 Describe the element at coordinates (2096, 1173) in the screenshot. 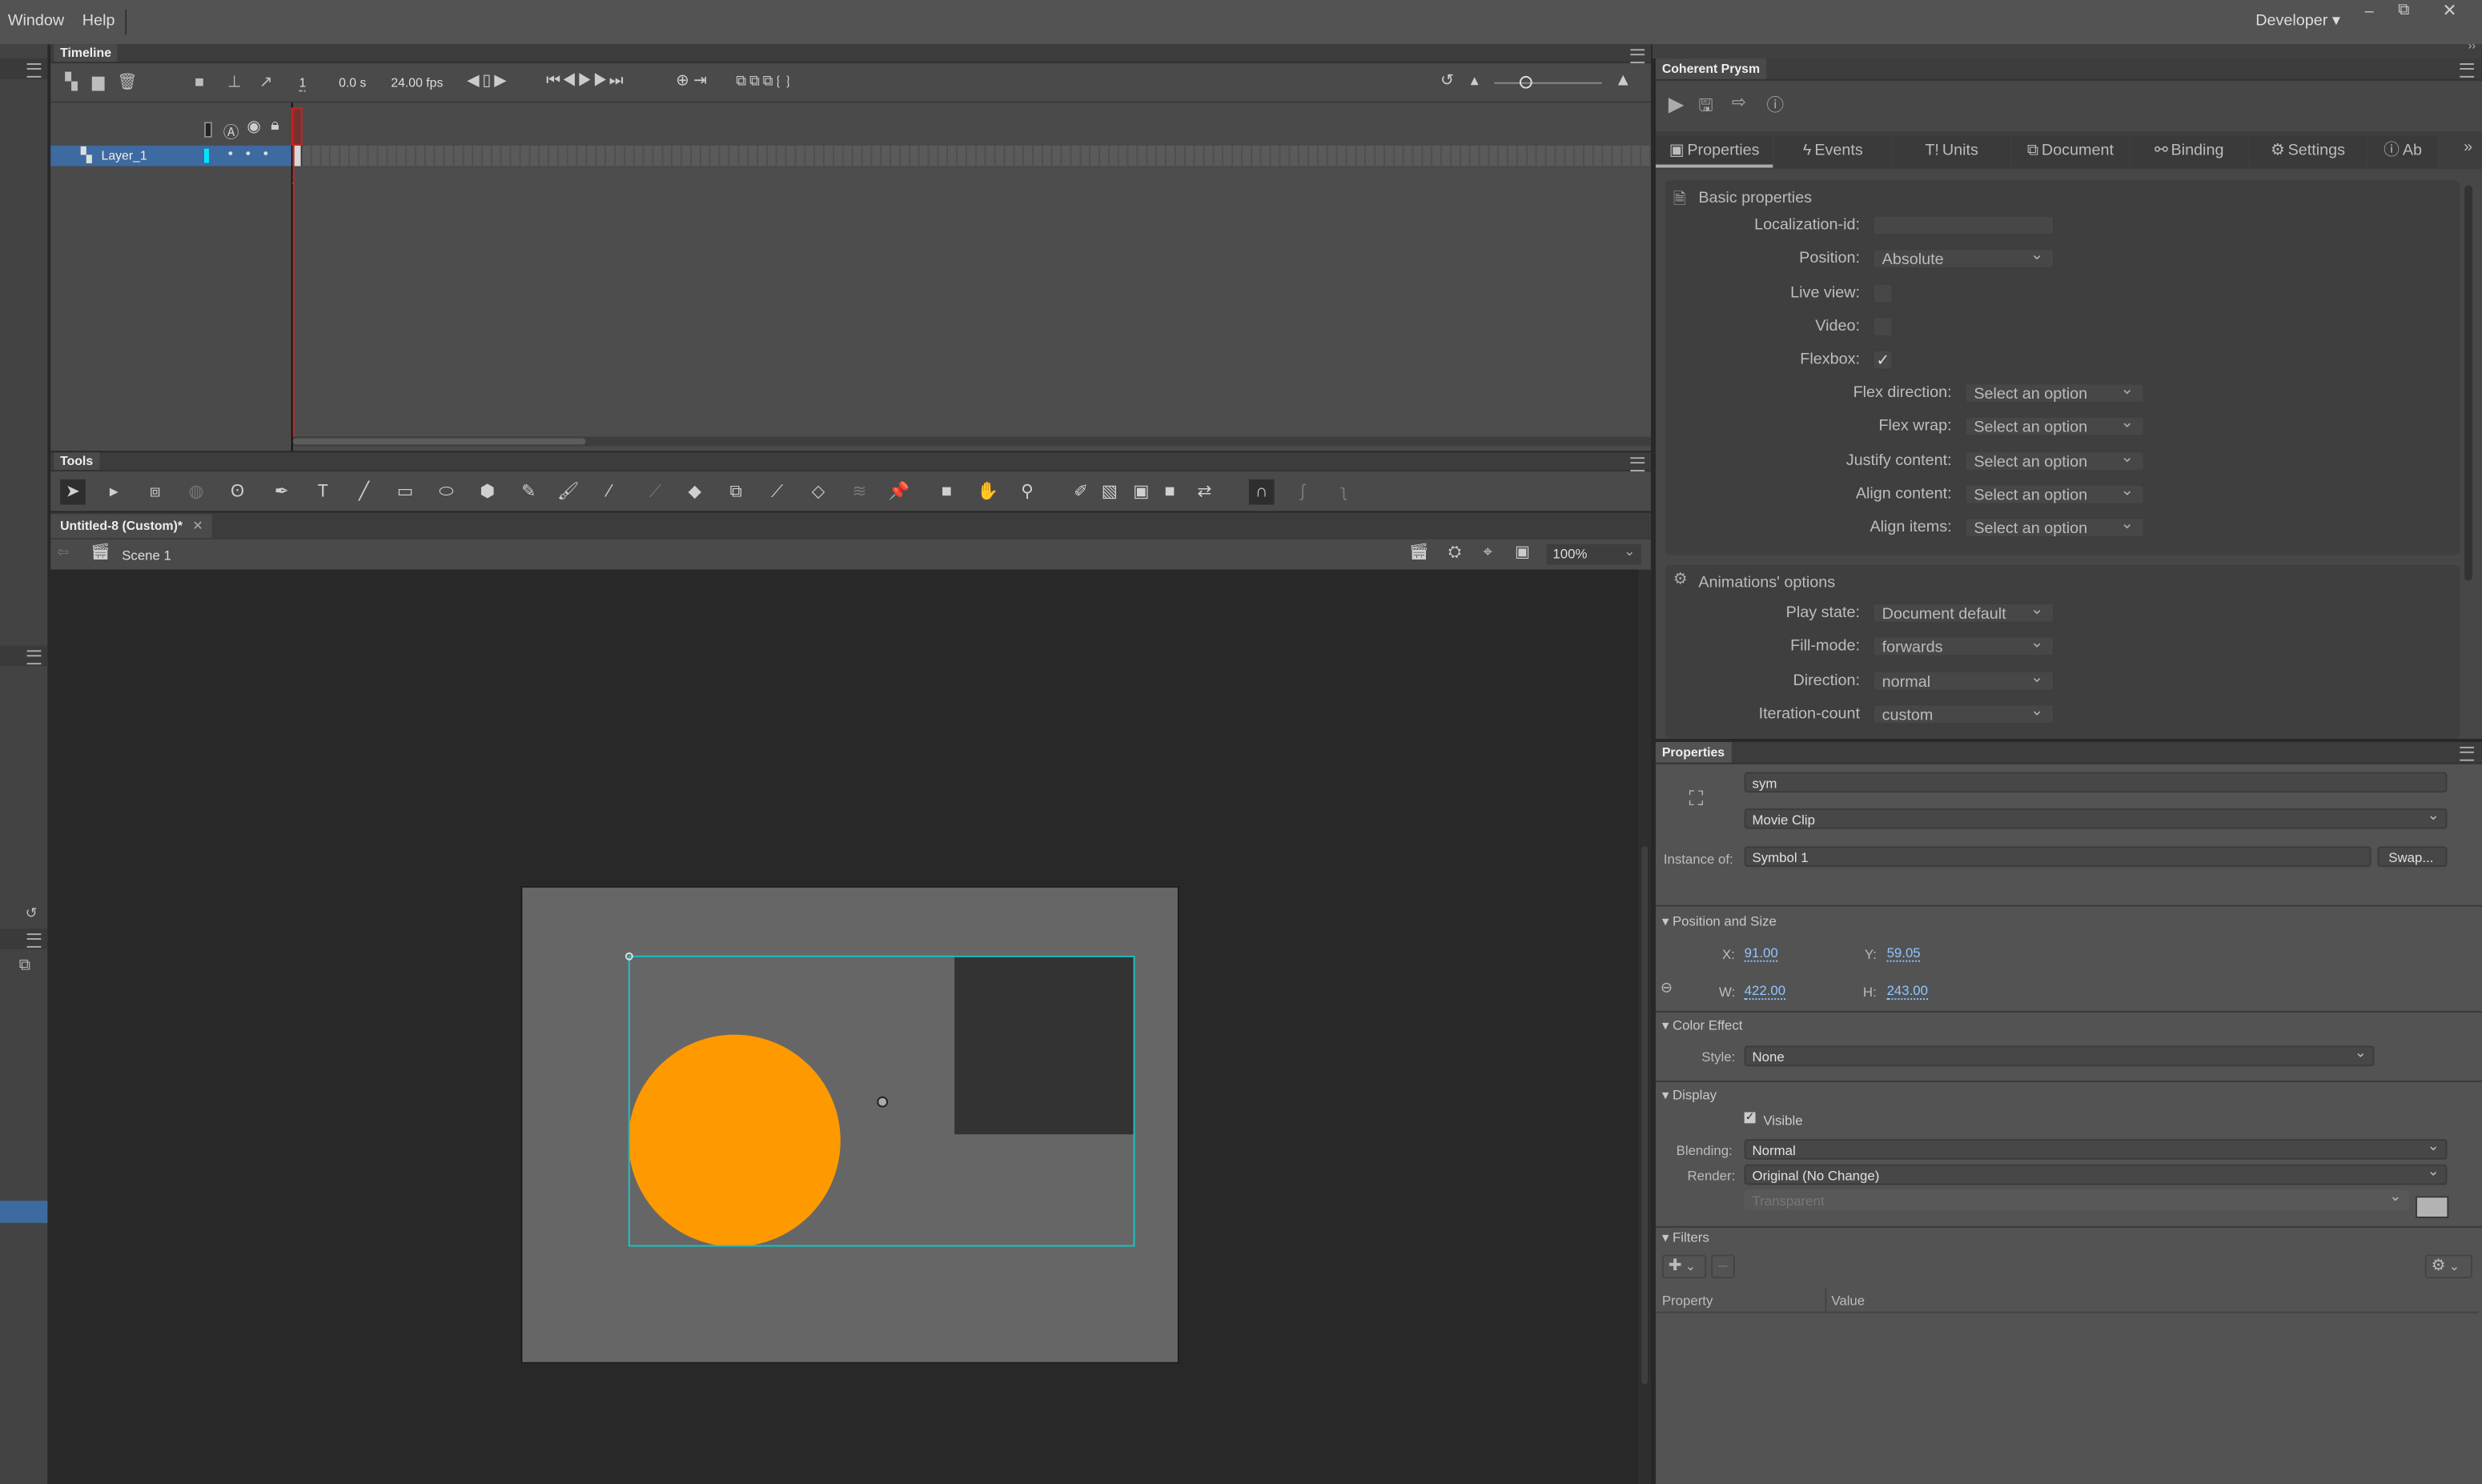

I see `render-select: Original (No Change)` at that location.